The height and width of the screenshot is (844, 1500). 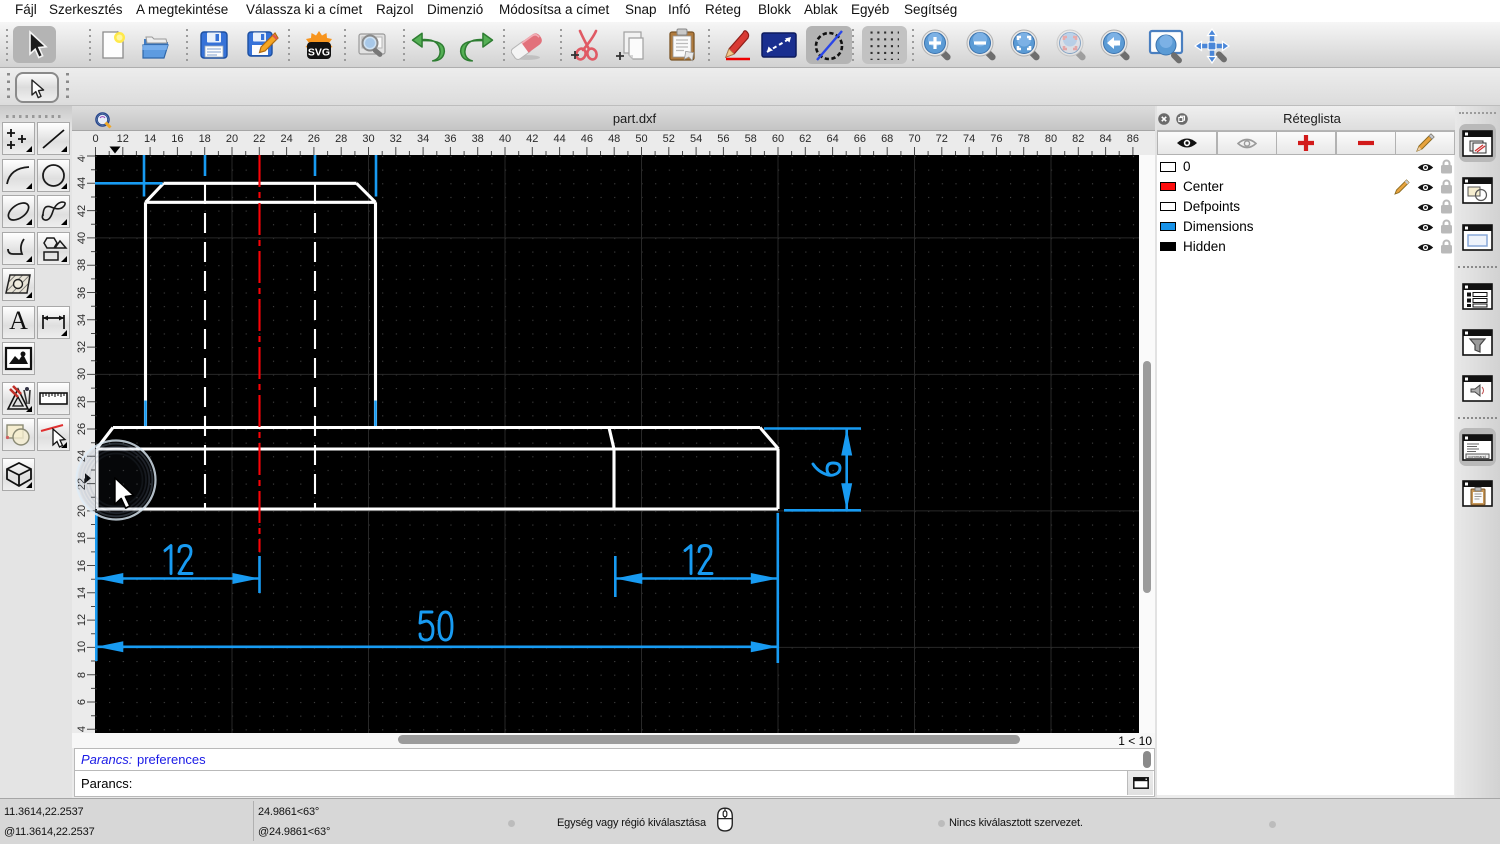 What do you see at coordinates (319, 53) in the screenshot?
I see `svg-text: SVG` at bounding box center [319, 53].